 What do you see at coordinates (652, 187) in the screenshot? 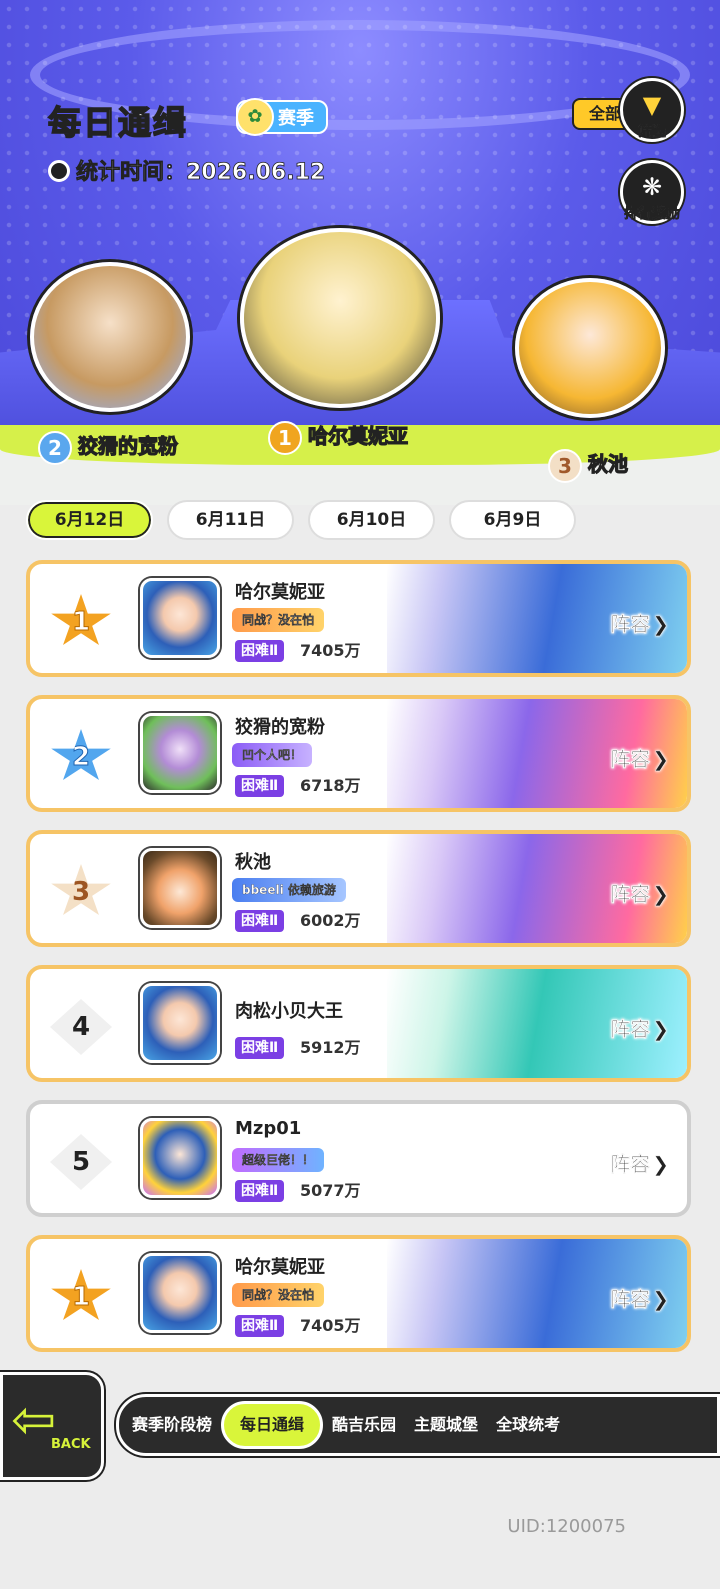
I see `trophy-icon: ❋` at bounding box center [652, 187].